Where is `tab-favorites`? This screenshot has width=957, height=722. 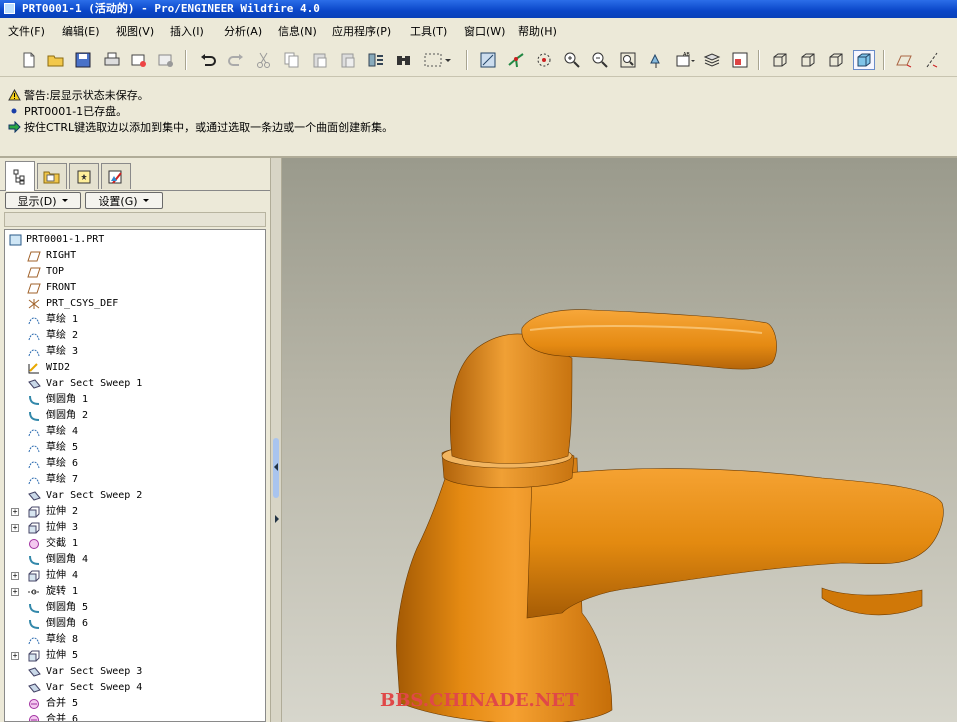 tab-favorites is located at coordinates (84, 176).